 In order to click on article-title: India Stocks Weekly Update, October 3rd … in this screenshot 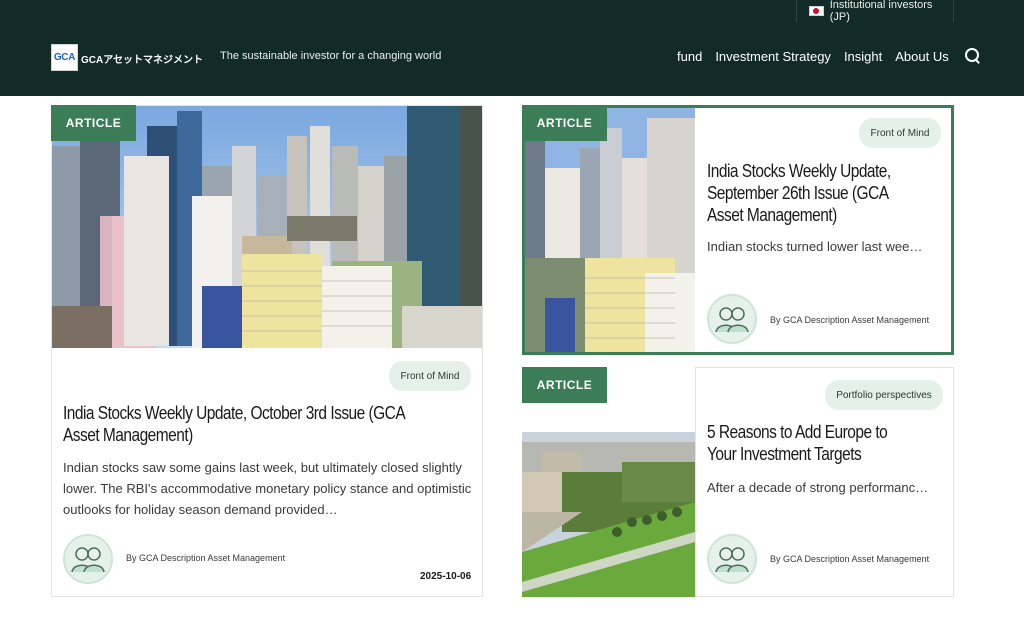, I will do `click(235, 424)`.